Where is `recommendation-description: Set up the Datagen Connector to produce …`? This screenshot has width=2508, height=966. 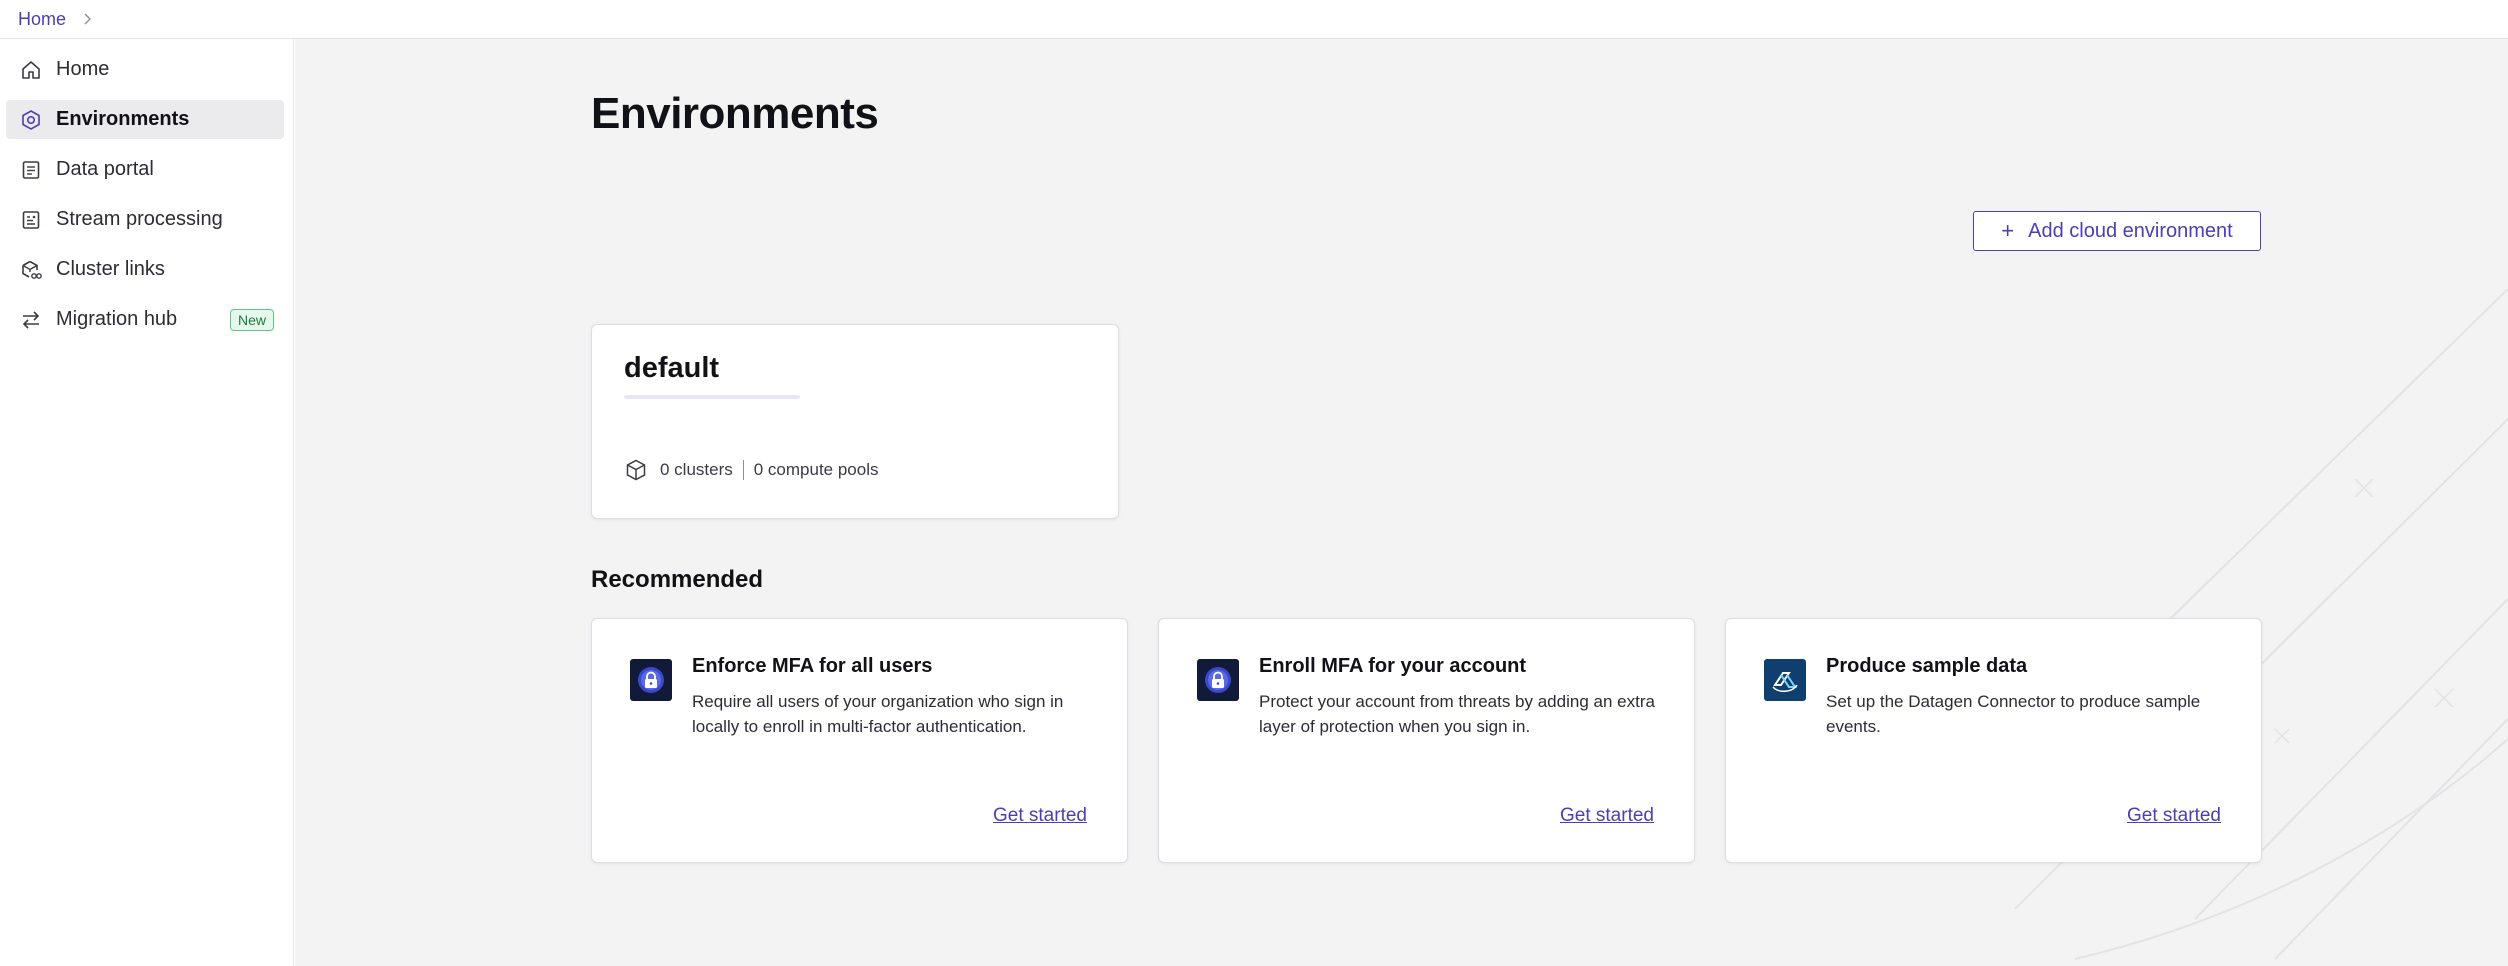
recommendation-description: Set up the Datagen Connector to produce … is located at coordinates (2013, 714).